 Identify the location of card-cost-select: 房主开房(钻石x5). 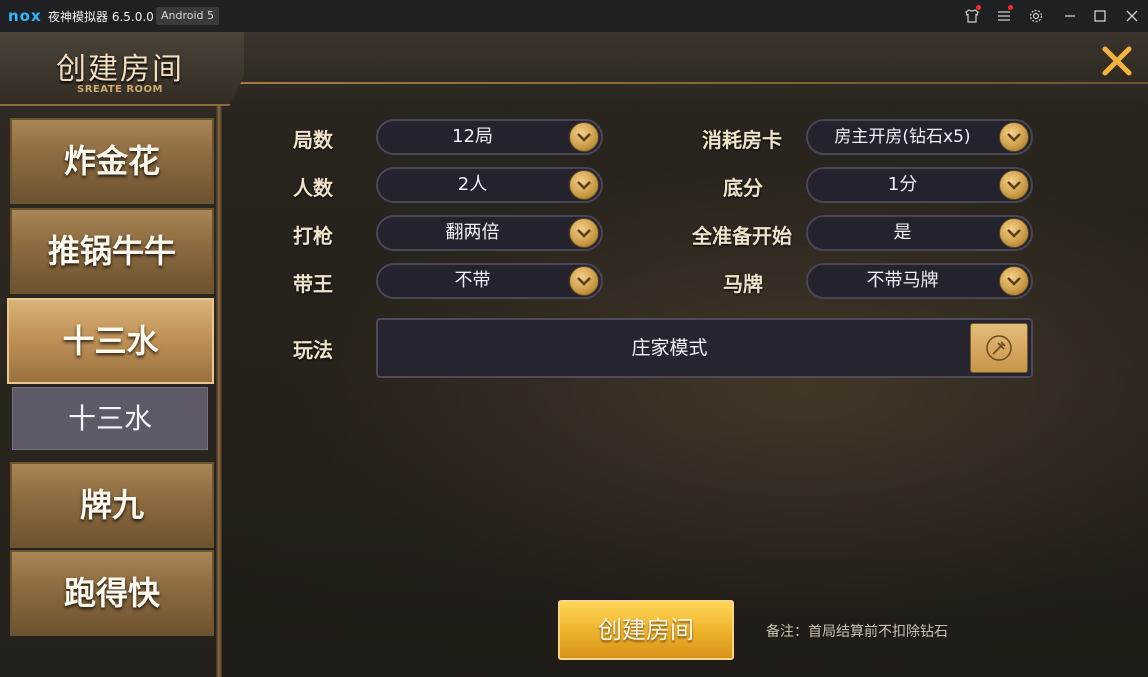
(919, 137).